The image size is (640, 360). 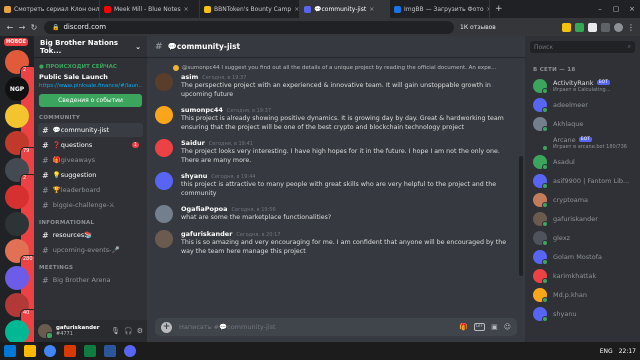 What do you see at coordinates (582, 275) in the screenshot?
I see `member-item: karimkhattak` at bounding box center [582, 275].